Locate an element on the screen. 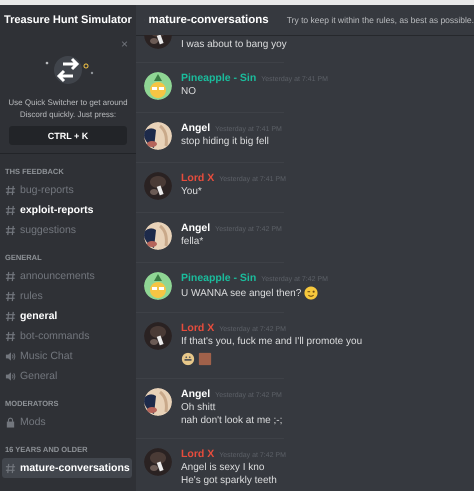 The height and width of the screenshot is (491, 474). channel-item: exploit-reports is located at coordinates (67, 210).